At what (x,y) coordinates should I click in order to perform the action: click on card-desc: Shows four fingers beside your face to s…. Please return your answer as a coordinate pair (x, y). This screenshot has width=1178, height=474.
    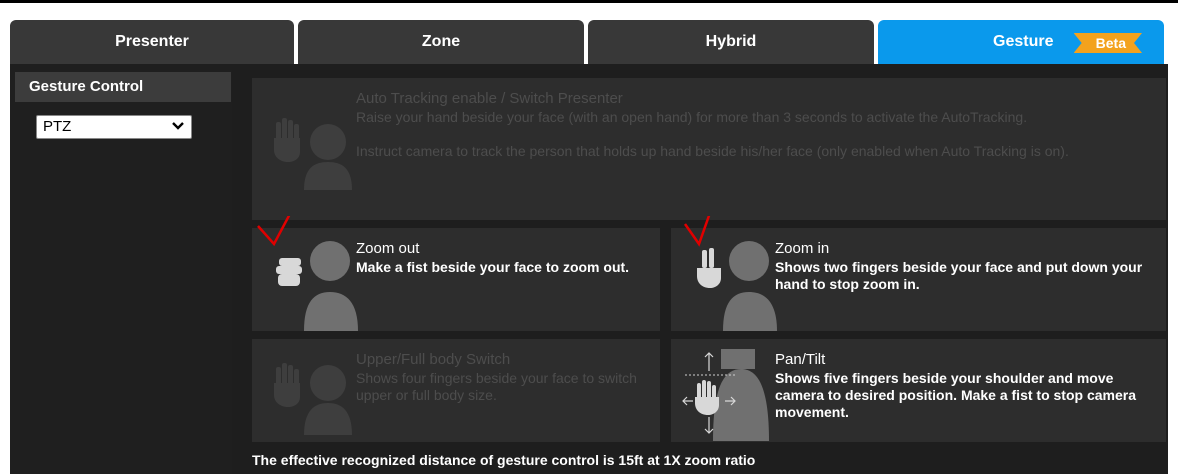
    Looking at the image, I should click on (496, 386).